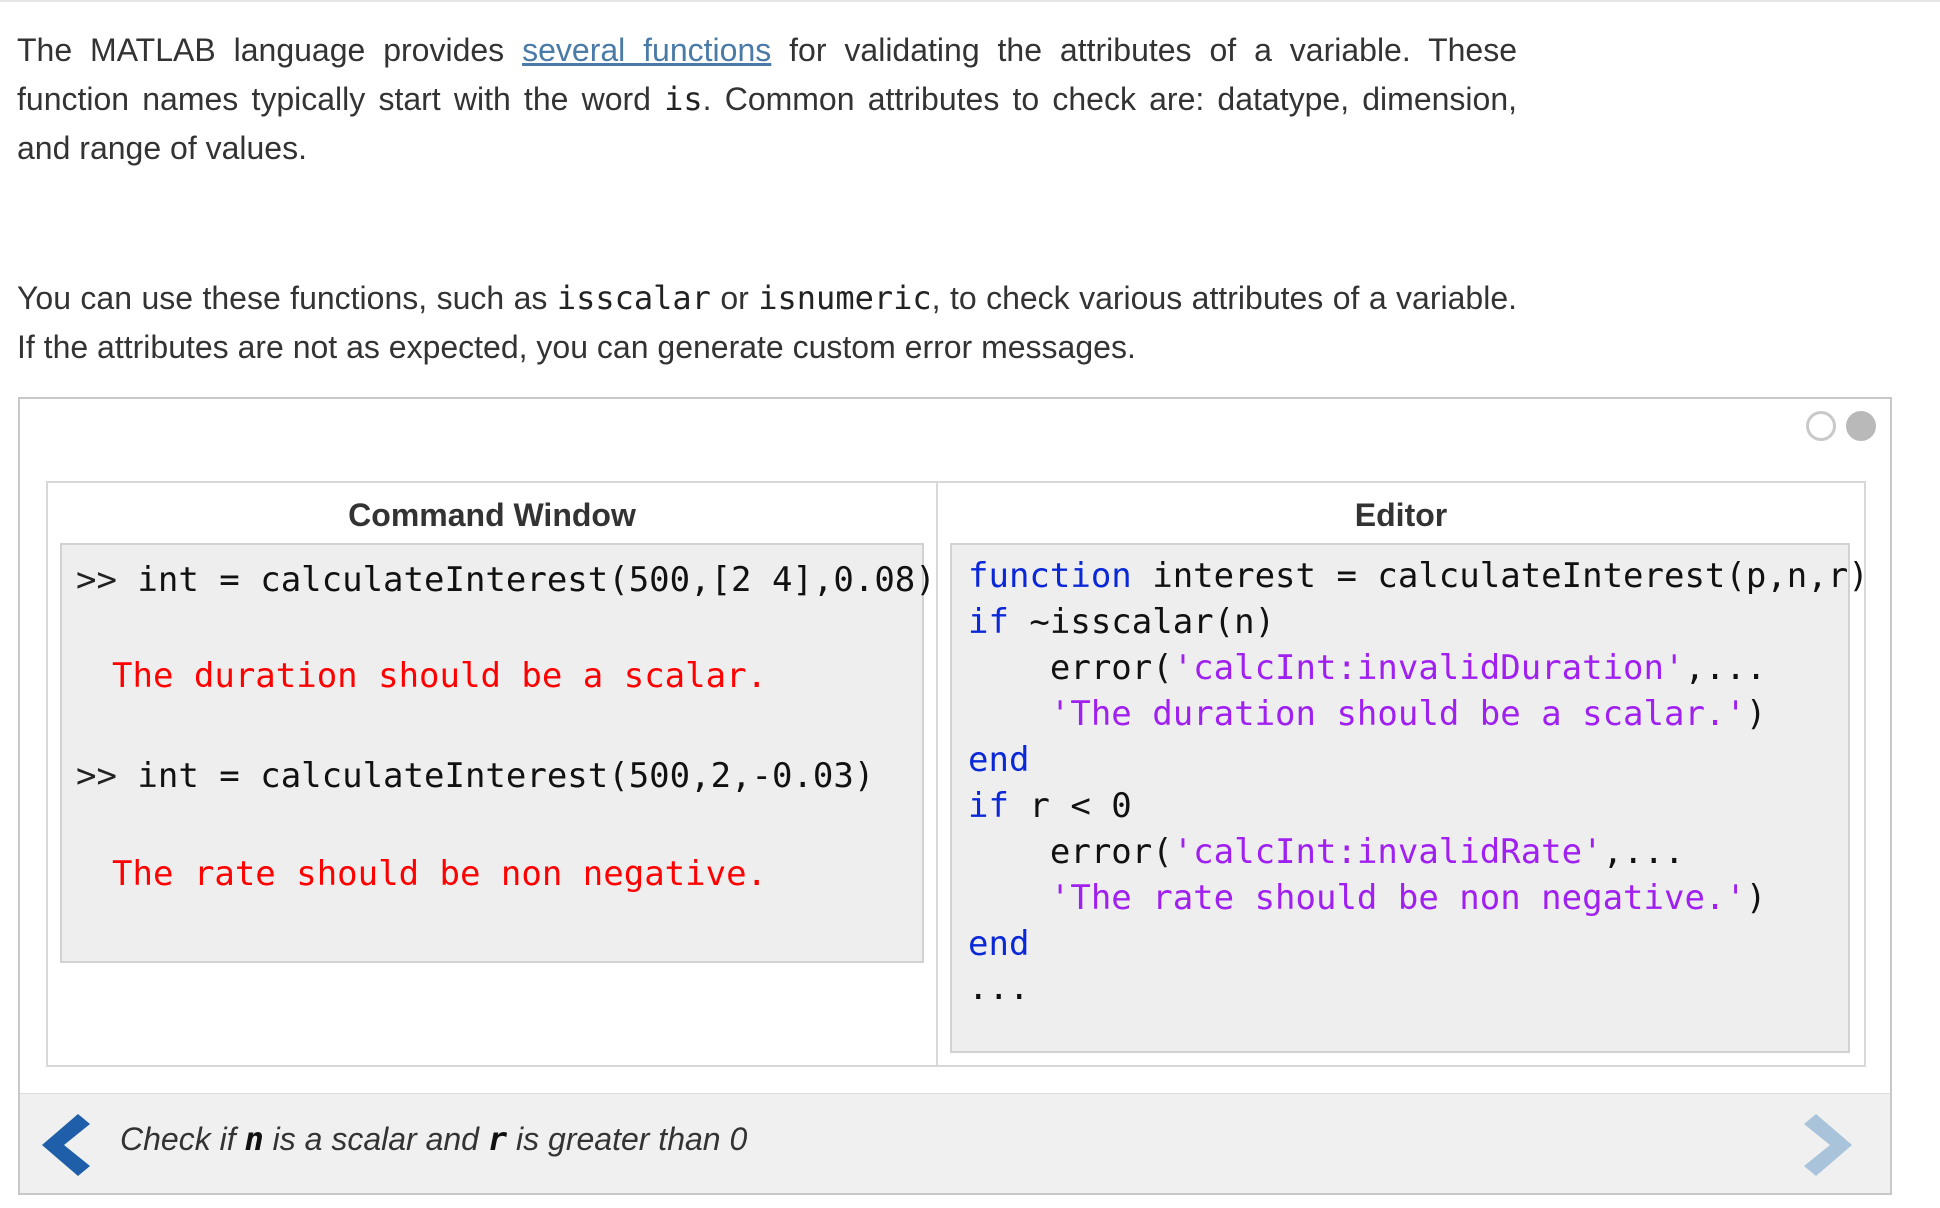 The image size is (1940, 1208). Describe the element at coordinates (1500, 576) in the screenshot. I see `code-text: interest = calculateInterest(p,n,r)` at that location.